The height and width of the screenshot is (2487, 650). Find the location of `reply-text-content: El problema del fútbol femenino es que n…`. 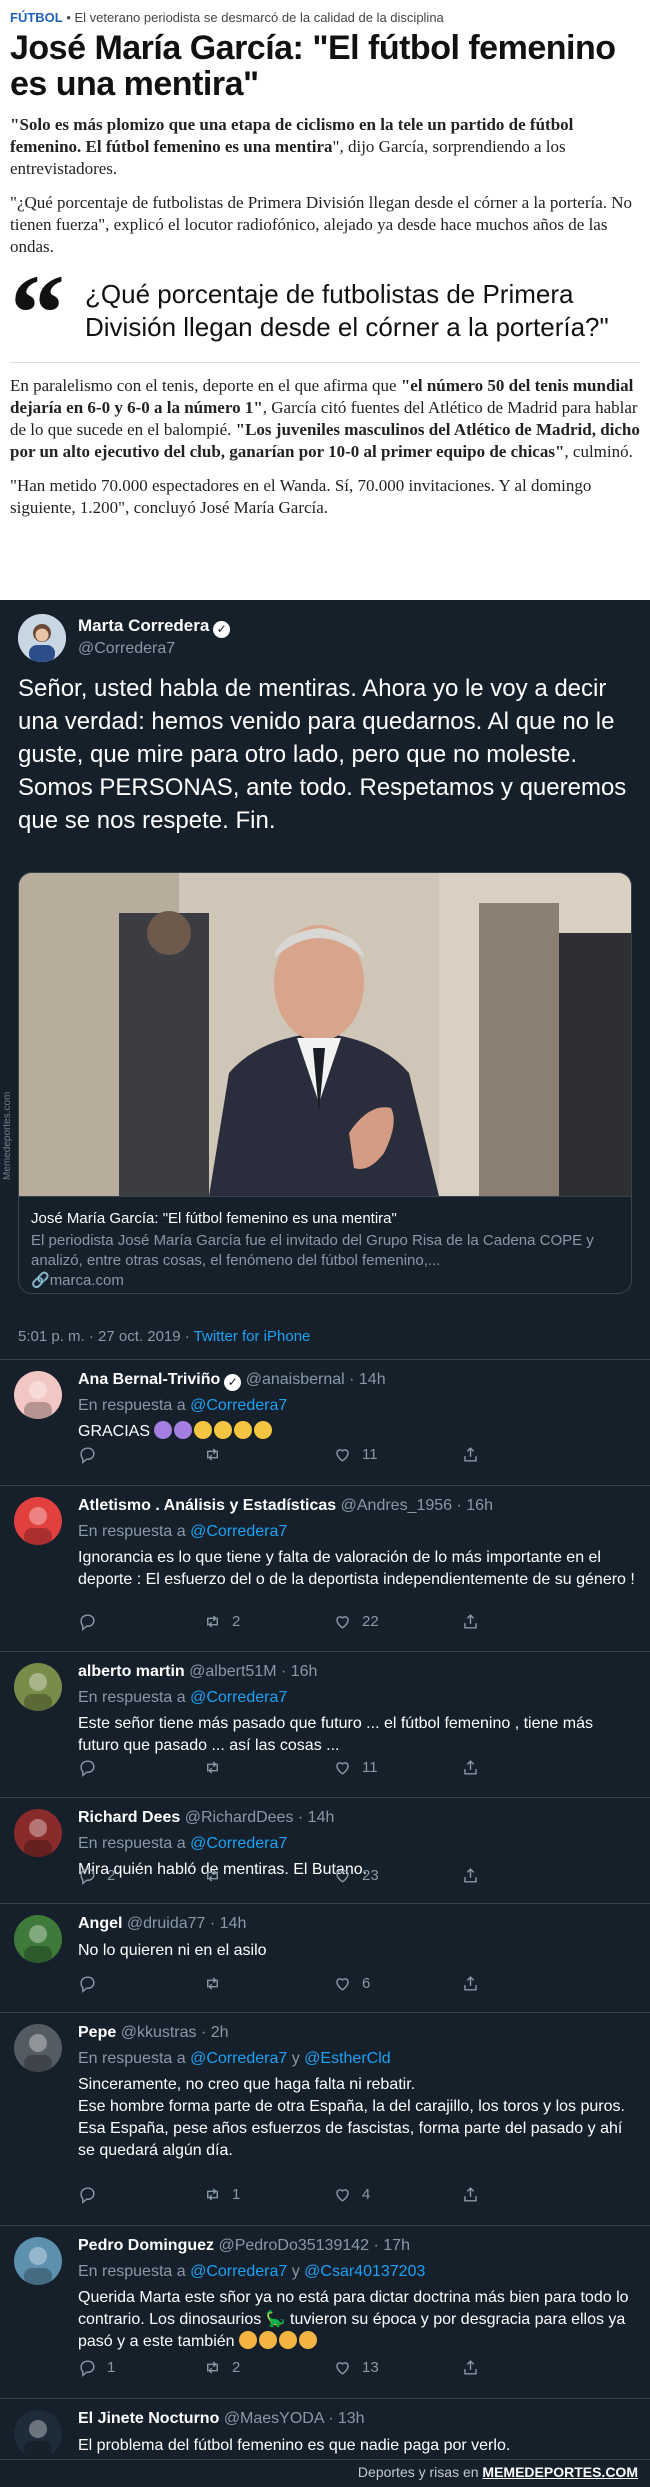

reply-text-content: El problema del fútbol femenino es que n… is located at coordinates (294, 2445).